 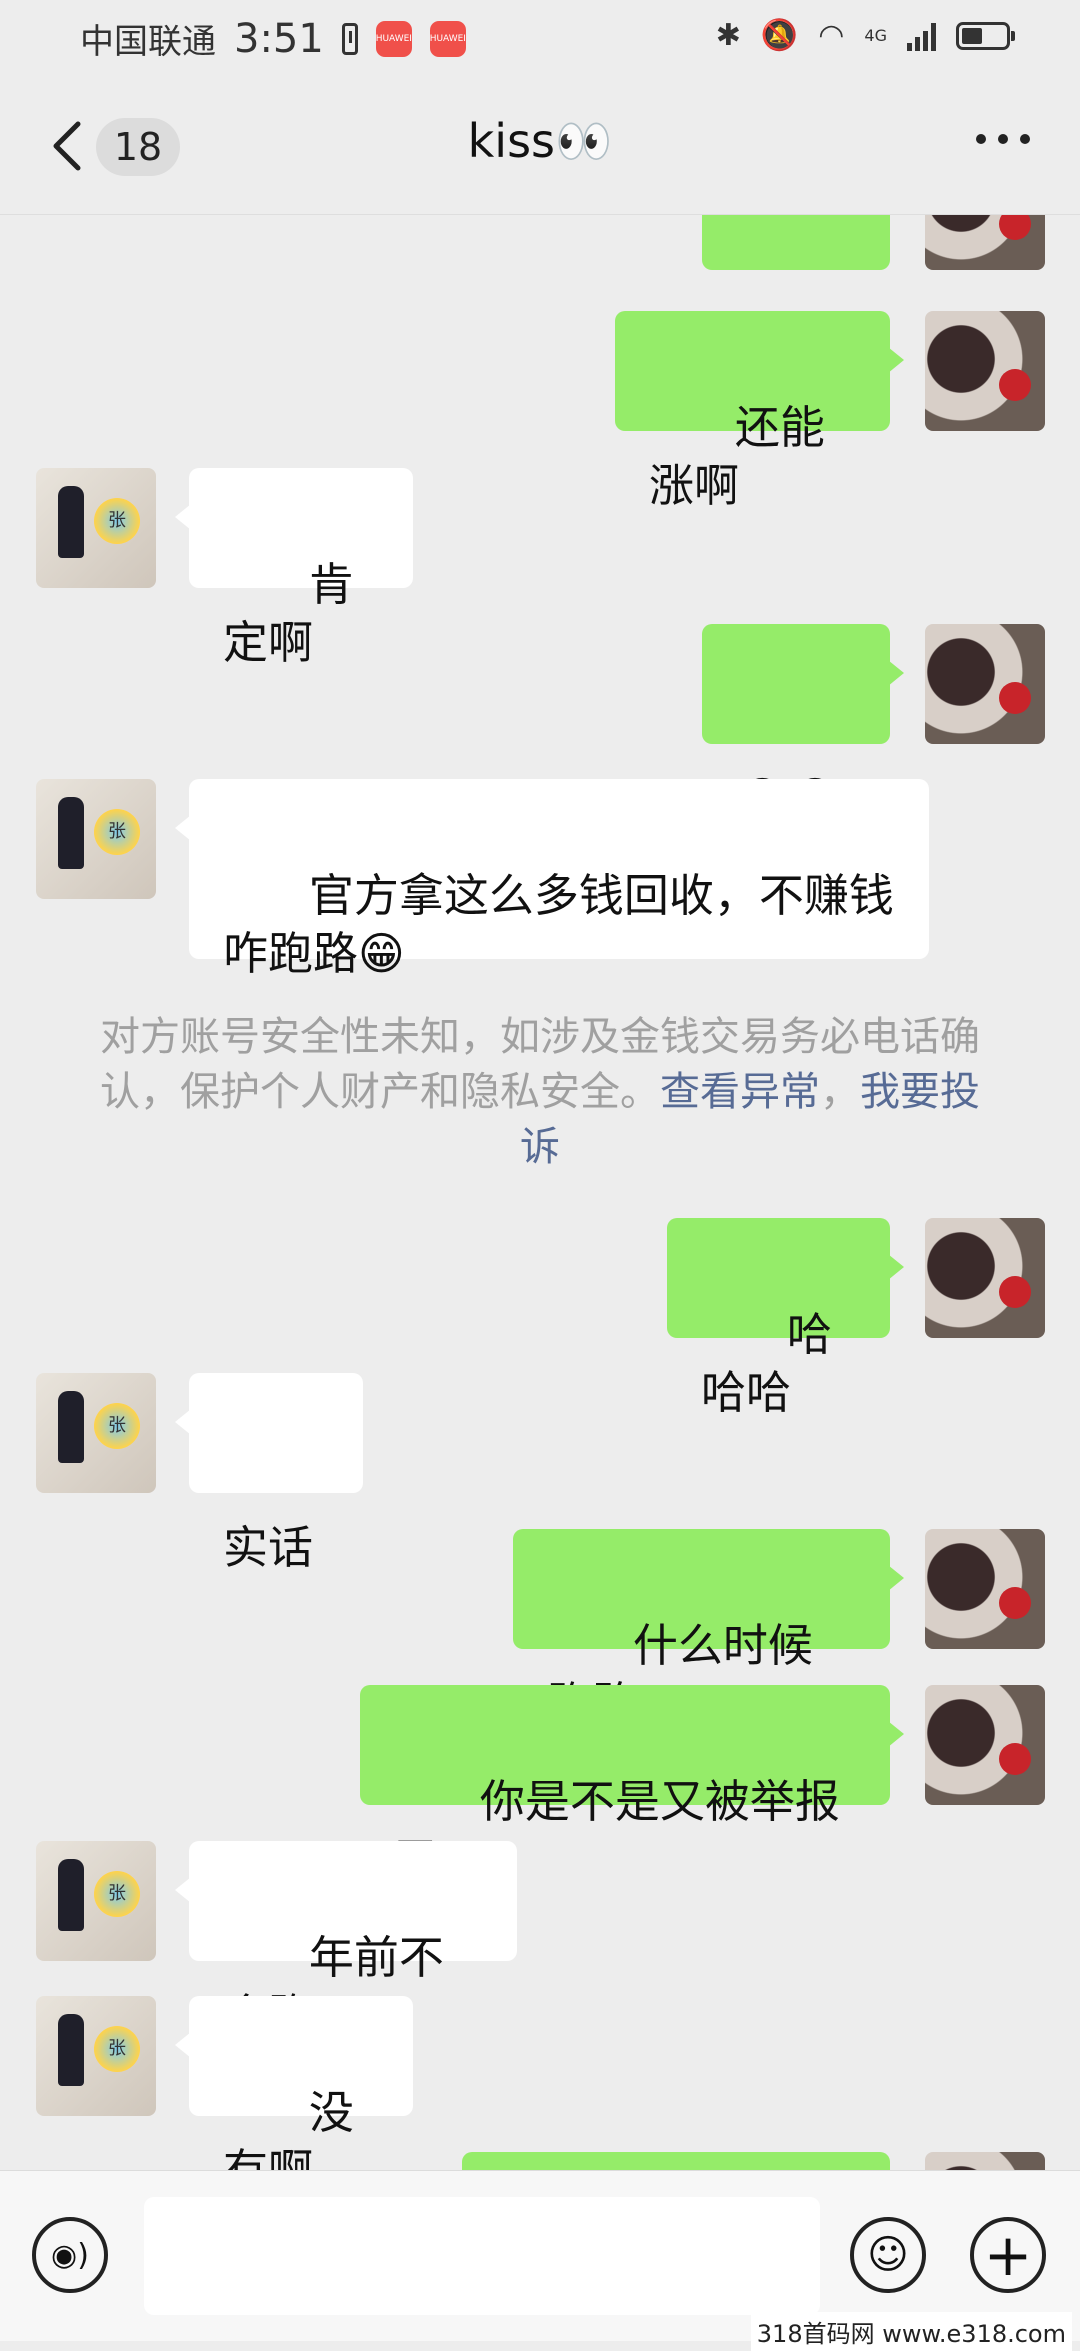 What do you see at coordinates (482, 2256) in the screenshot?
I see `message-input` at bounding box center [482, 2256].